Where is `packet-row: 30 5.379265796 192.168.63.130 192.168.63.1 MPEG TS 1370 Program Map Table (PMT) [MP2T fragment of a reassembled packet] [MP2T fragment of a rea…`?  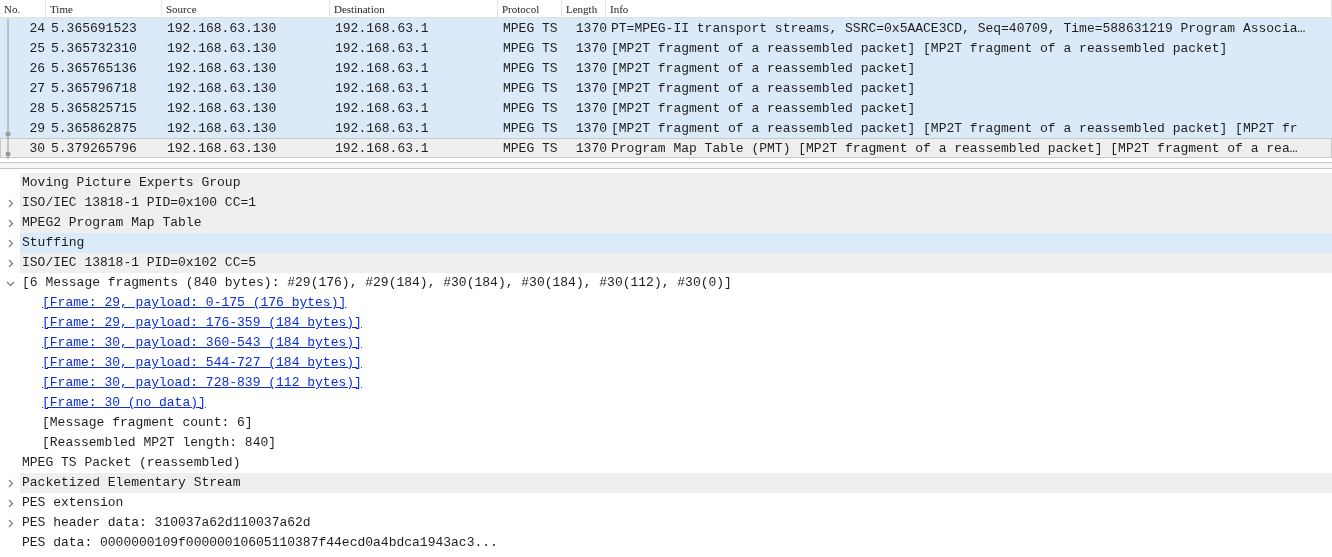 packet-row: 30 5.379265796 192.168.63.130 192.168.63.1 MPEG TS 1370 Program Map Table (PMT) [MP2T fragment of a reassembled packet] [MP2T fragment of a rea… is located at coordinates (666, 148).